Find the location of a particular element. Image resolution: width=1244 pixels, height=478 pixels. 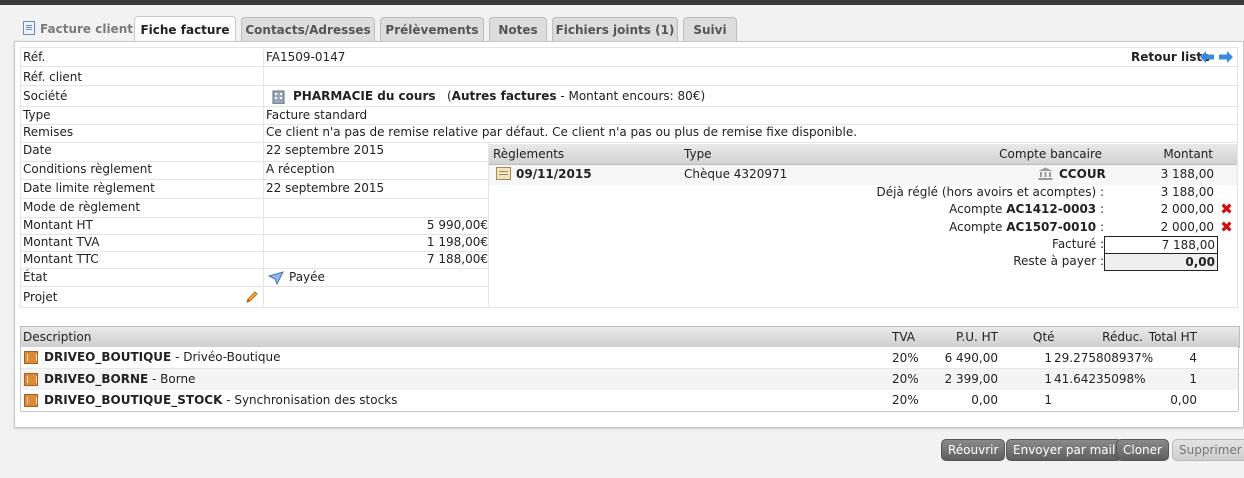

payment-icon is located at coordinates (503, 173).